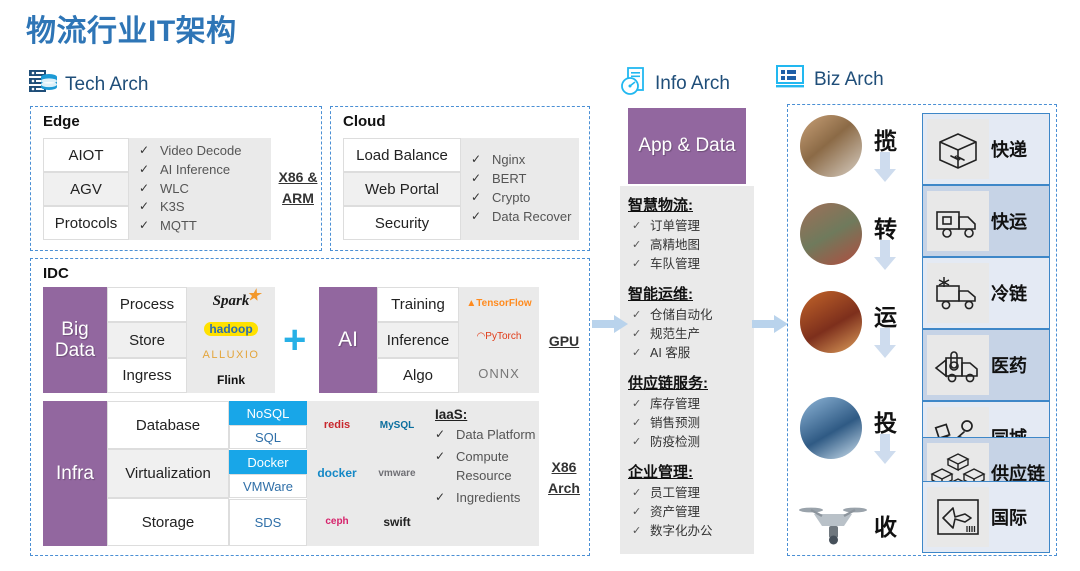 The height and width of the screenshot is (571, 1080). I want to click on infra-subcell-vmware: VMWare, so click(268, 486).